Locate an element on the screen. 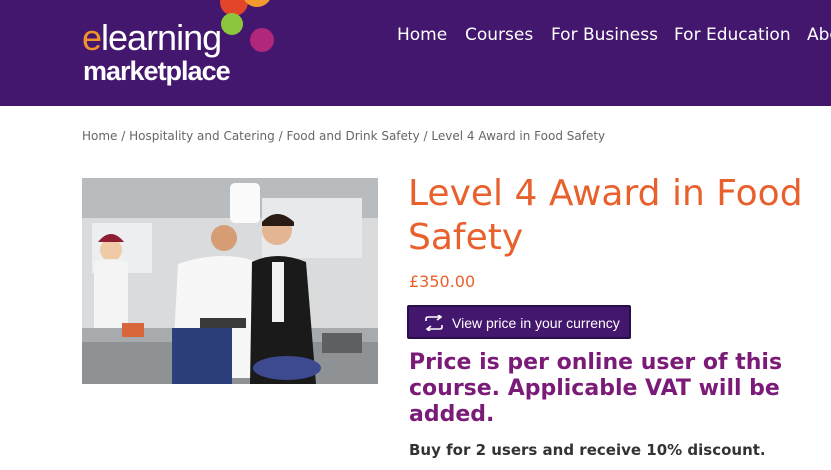 This screenshot has width=831, height=470. product-title: Level 4 Award in Food Safety is located at coordinates (605, 215).